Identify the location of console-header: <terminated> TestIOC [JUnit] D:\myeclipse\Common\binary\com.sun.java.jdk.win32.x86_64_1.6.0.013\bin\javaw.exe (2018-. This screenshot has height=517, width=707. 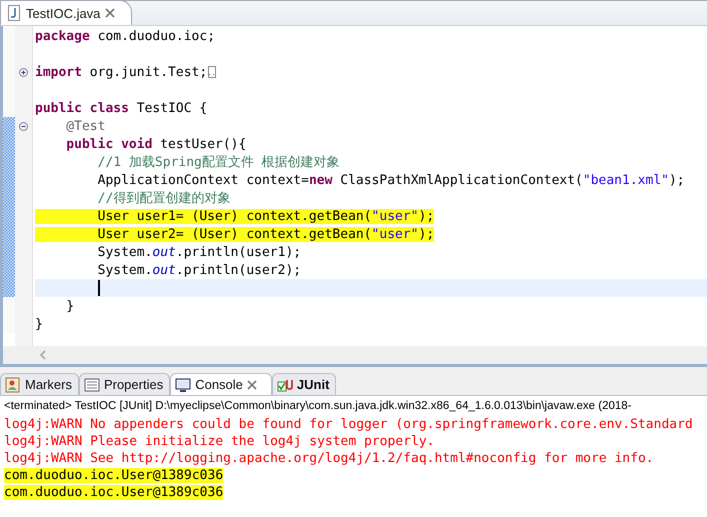
(318, 406).